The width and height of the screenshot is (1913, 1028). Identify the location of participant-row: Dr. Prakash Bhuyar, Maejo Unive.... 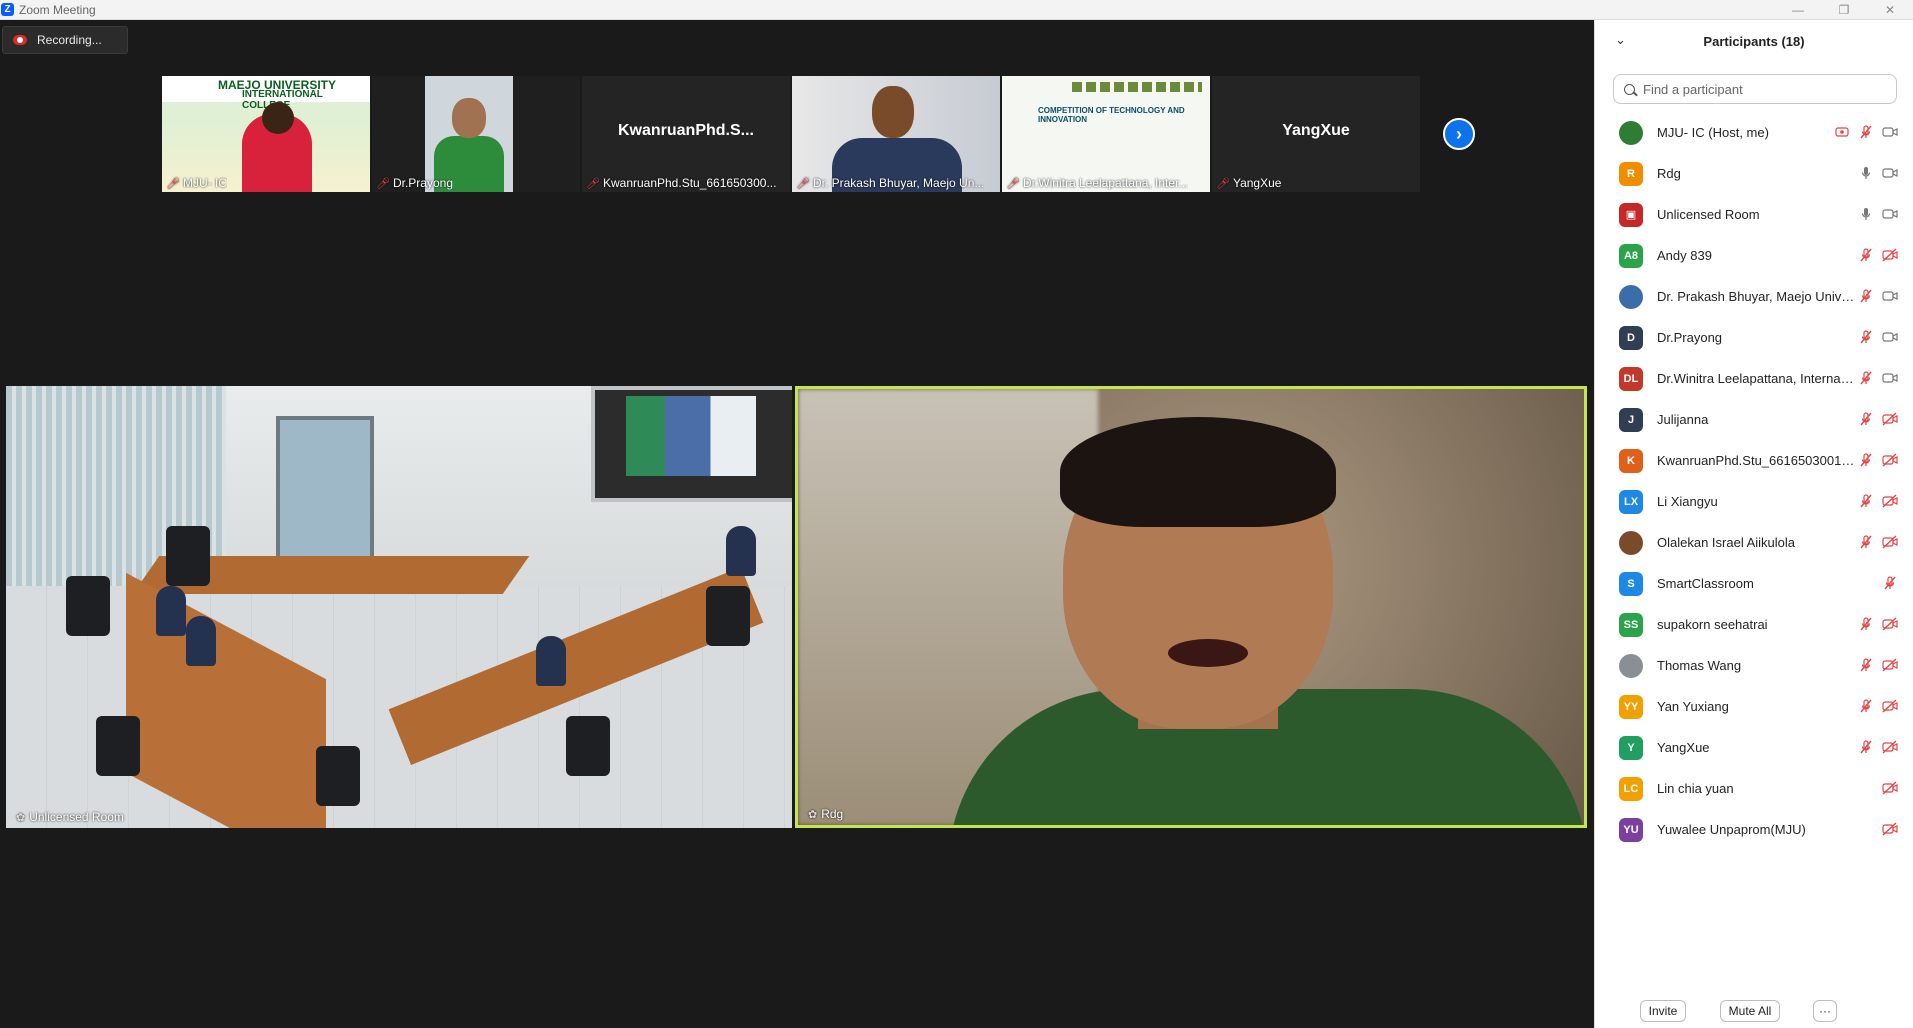
(1754, 296).